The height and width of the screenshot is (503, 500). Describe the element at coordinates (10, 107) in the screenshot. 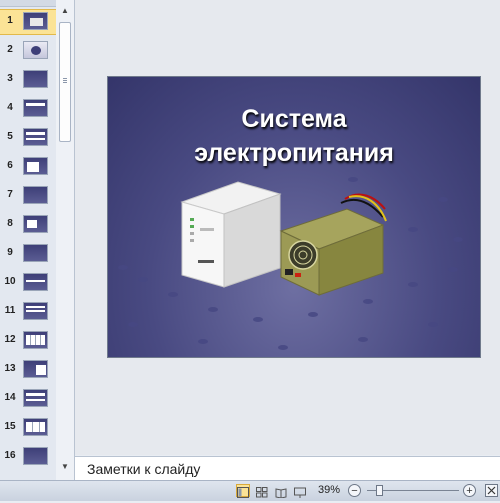

I see `slide-number: 4` at that location.